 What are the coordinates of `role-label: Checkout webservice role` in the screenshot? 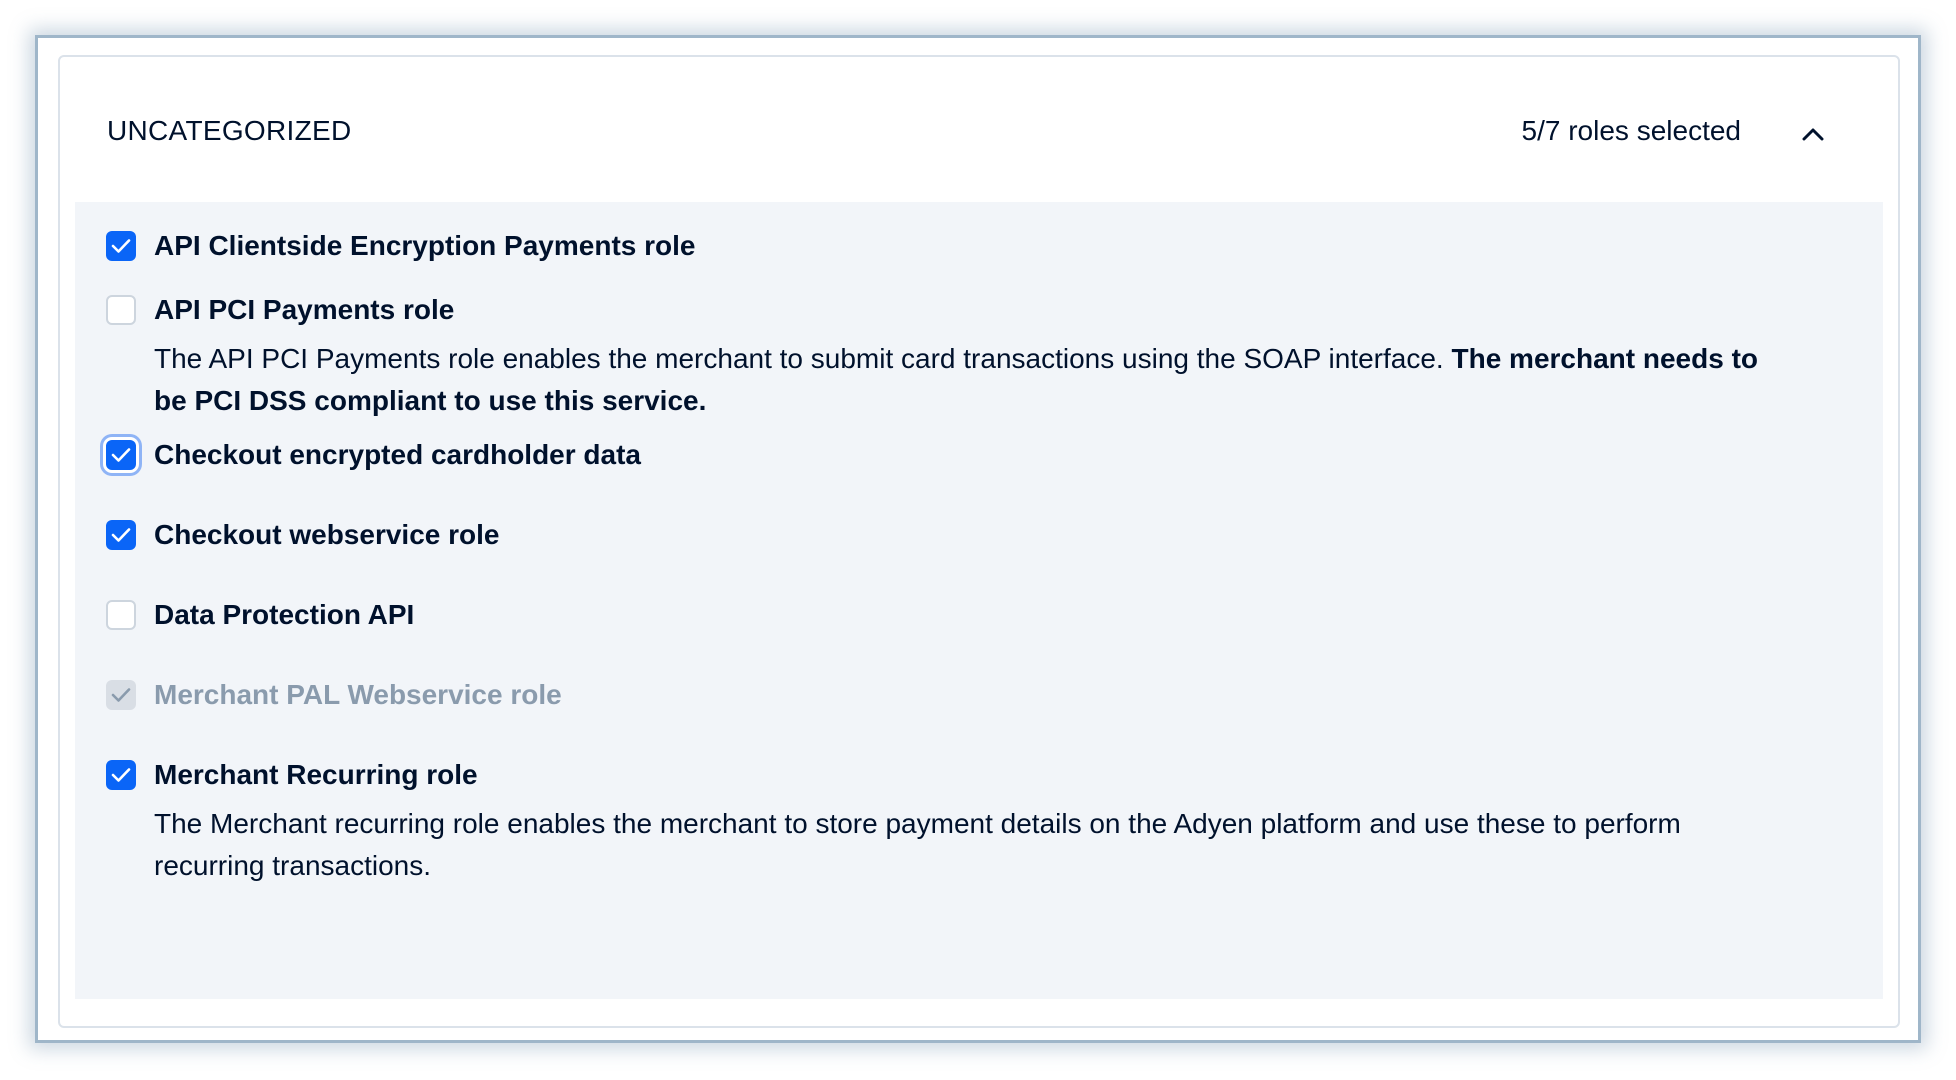 It's located at (326, 535).